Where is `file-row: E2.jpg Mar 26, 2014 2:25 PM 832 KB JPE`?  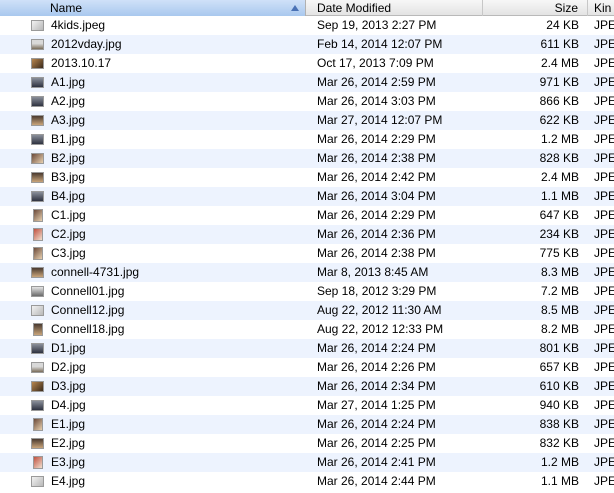
file-row: E2.jpg Mar 26, 2014 2:25 PM 832 KB JPE is located at coordinates (307, 443).